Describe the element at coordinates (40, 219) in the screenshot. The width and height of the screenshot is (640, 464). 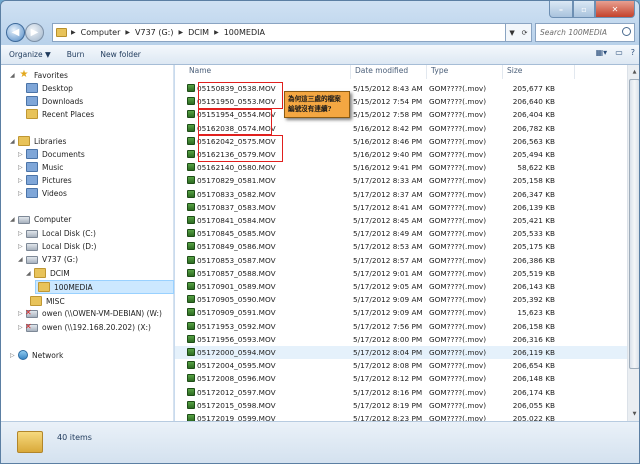
I see `nav-computer: ◢ Computer` at that location.